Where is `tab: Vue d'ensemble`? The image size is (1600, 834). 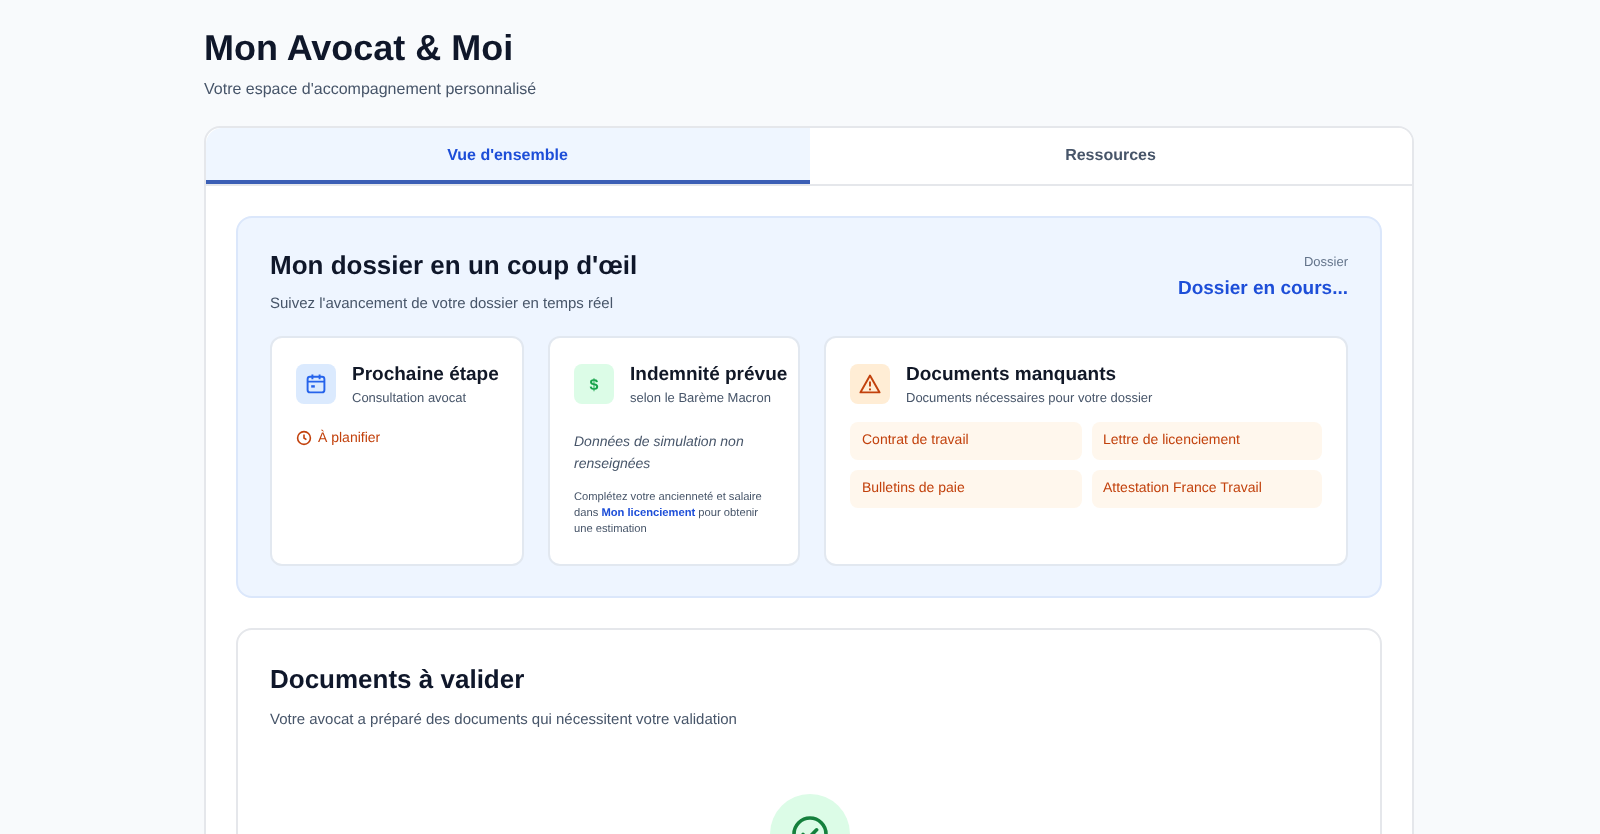 tab: Vue d'ensemble is located at coordinates (507, 156).